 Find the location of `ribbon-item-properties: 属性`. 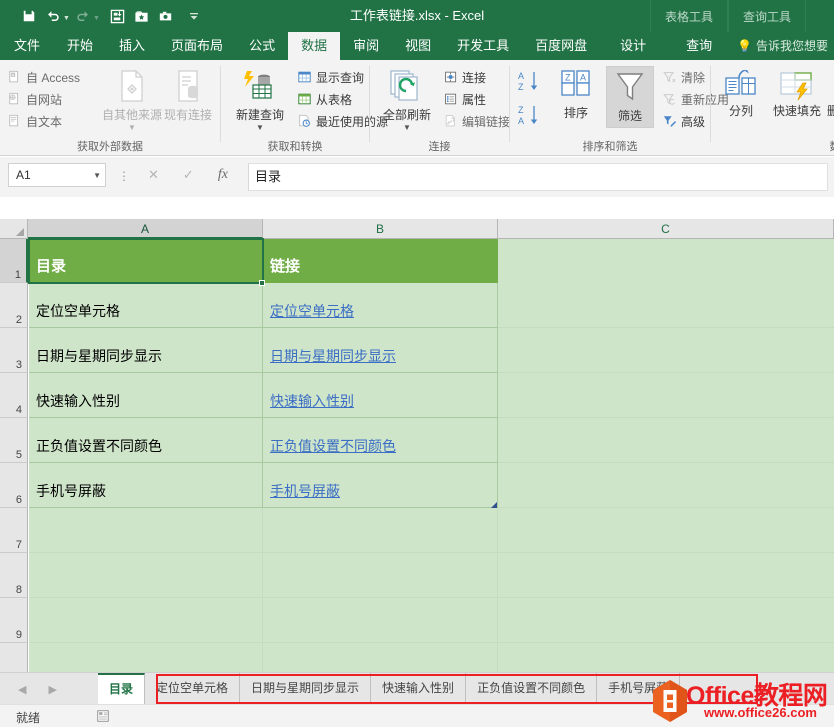

ribbon-item-properties: 属性 is located at coordinates (477, 99).